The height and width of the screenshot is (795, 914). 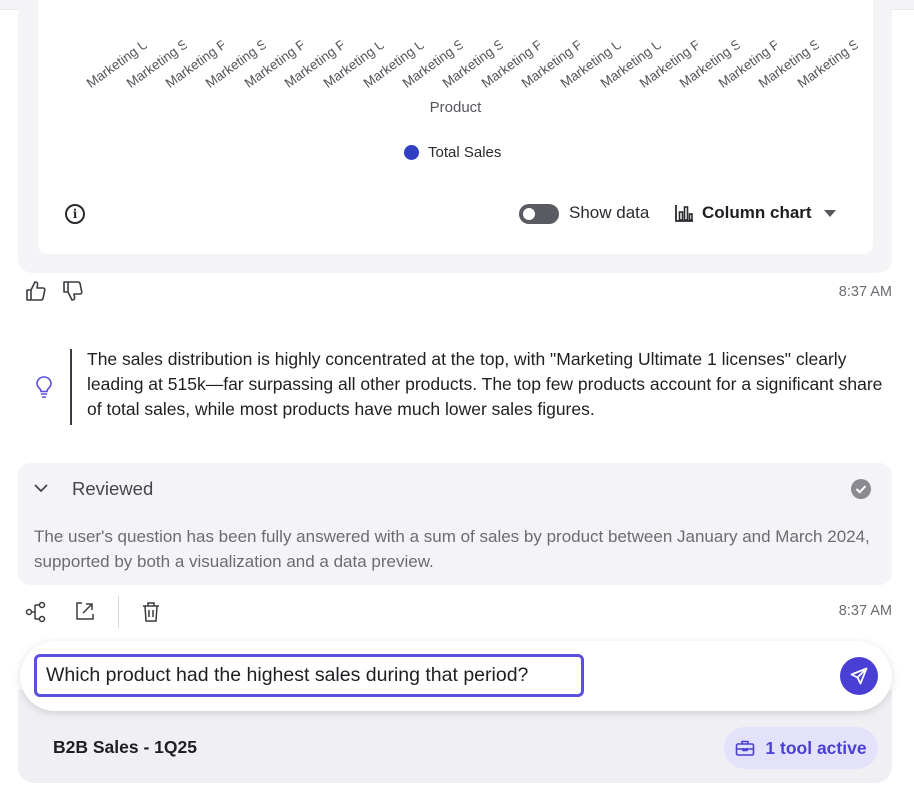 What do you see at coordinates (309, 675) in the screenshot?
I see `message-input` at bounding box center [309, 675].